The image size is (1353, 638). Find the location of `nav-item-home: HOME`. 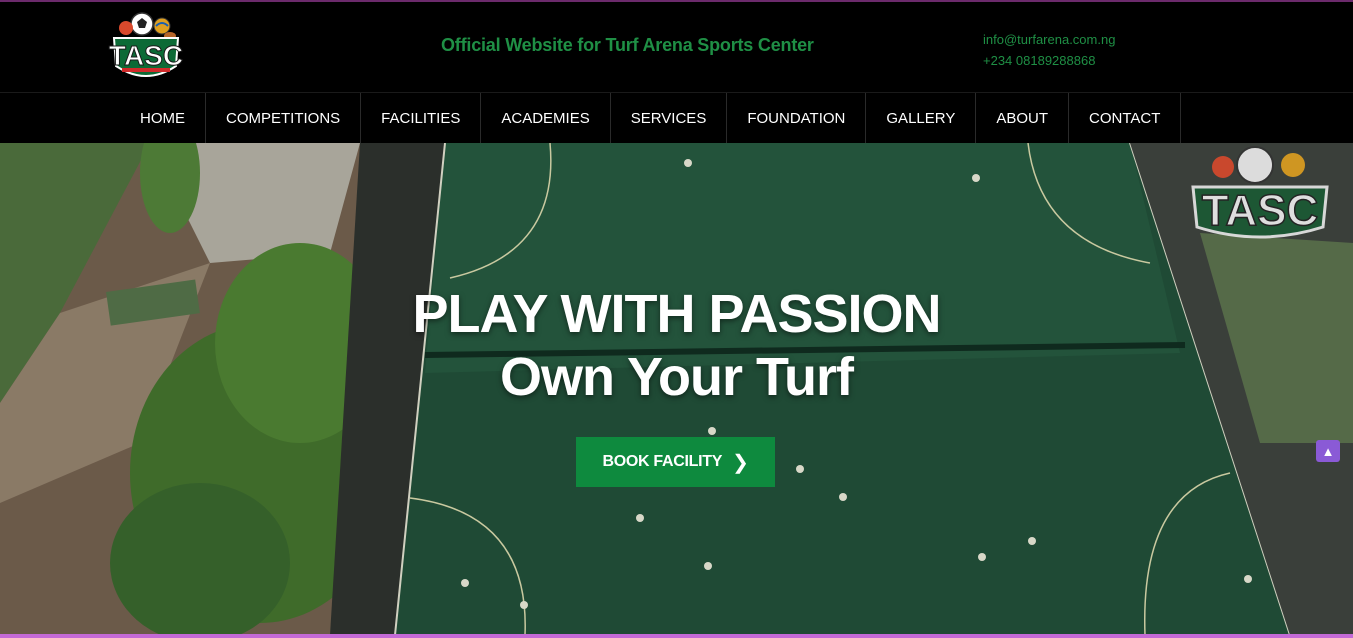

nav-item-home: HOME is located at coordinates (163, 118).